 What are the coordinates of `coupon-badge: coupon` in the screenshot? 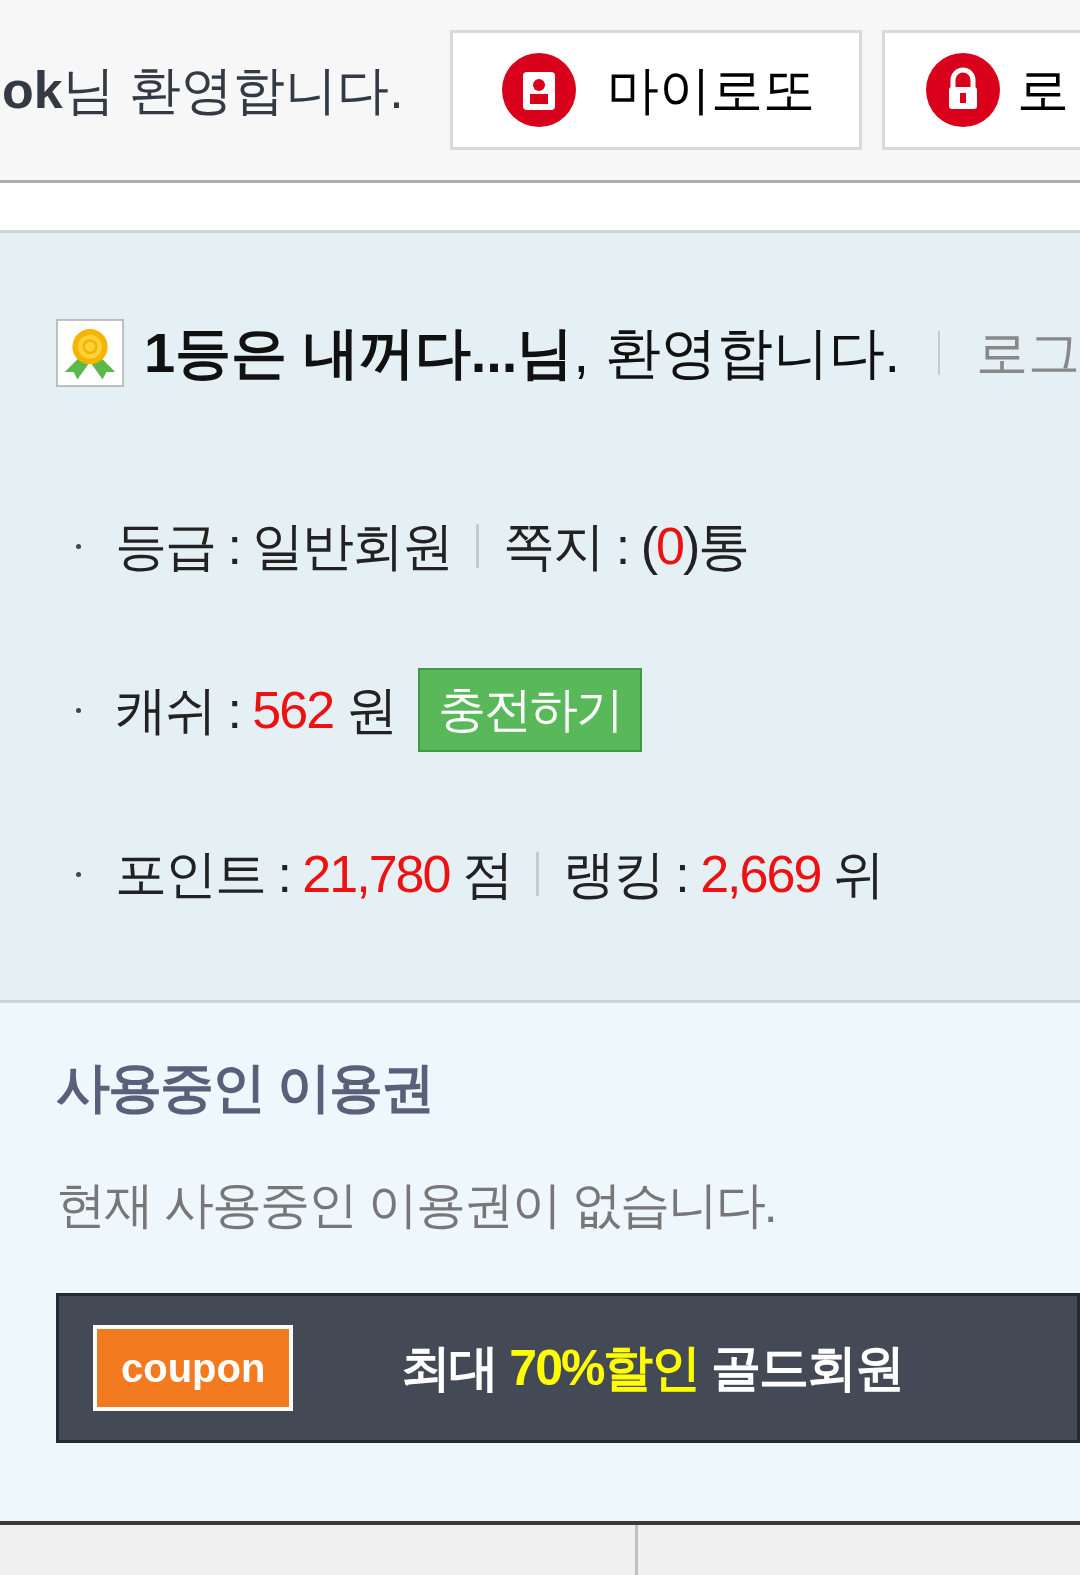 It's located at (193, 1368).